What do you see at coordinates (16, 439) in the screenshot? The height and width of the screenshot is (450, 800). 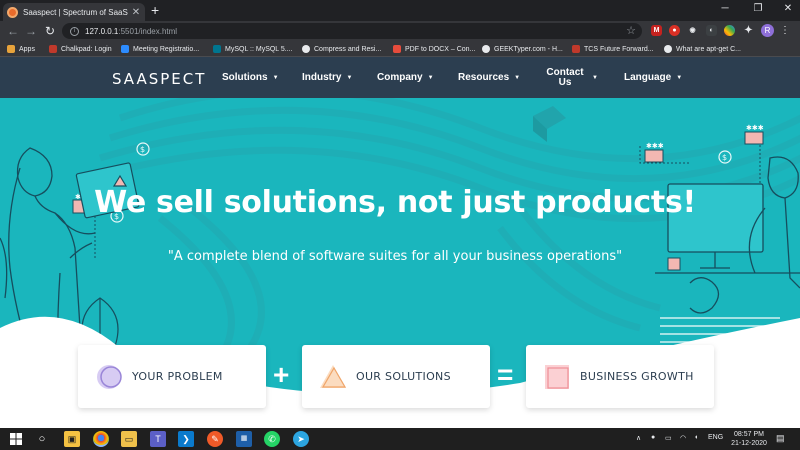 I see `windows-start-icon` at bounding box center [16, 439].